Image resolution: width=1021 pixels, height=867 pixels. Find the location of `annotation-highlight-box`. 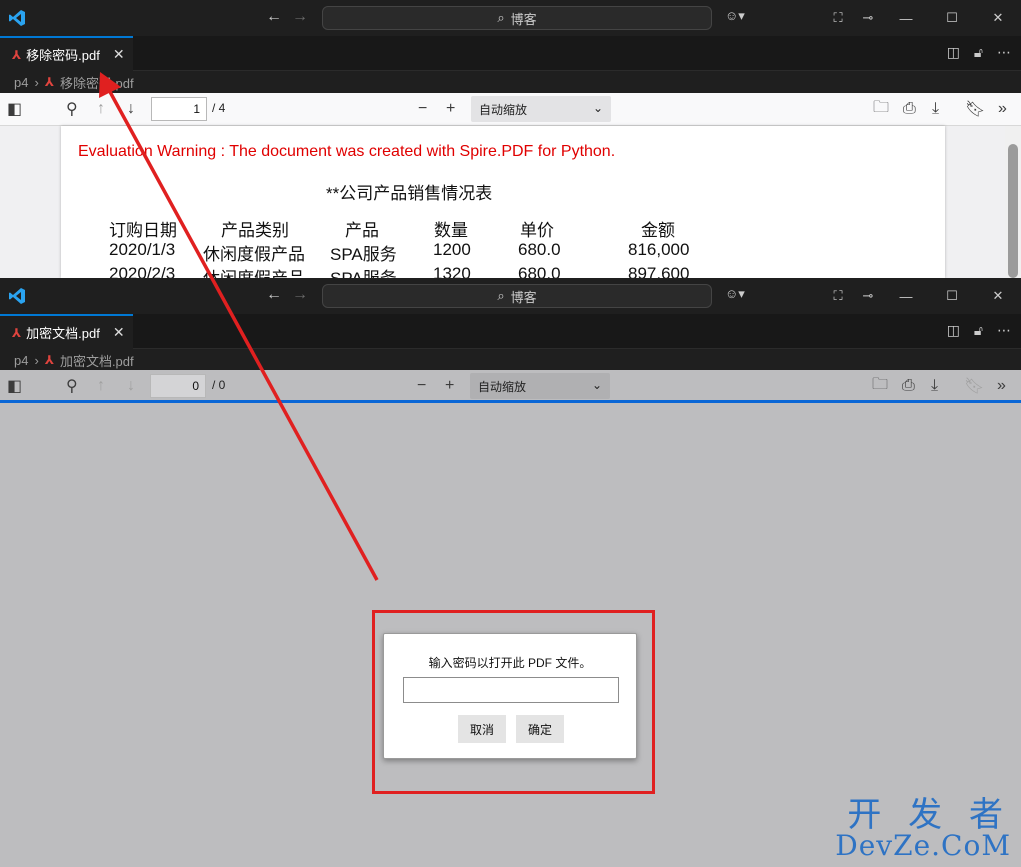

annotation-highlight-box is located at coordinates (513, 702).